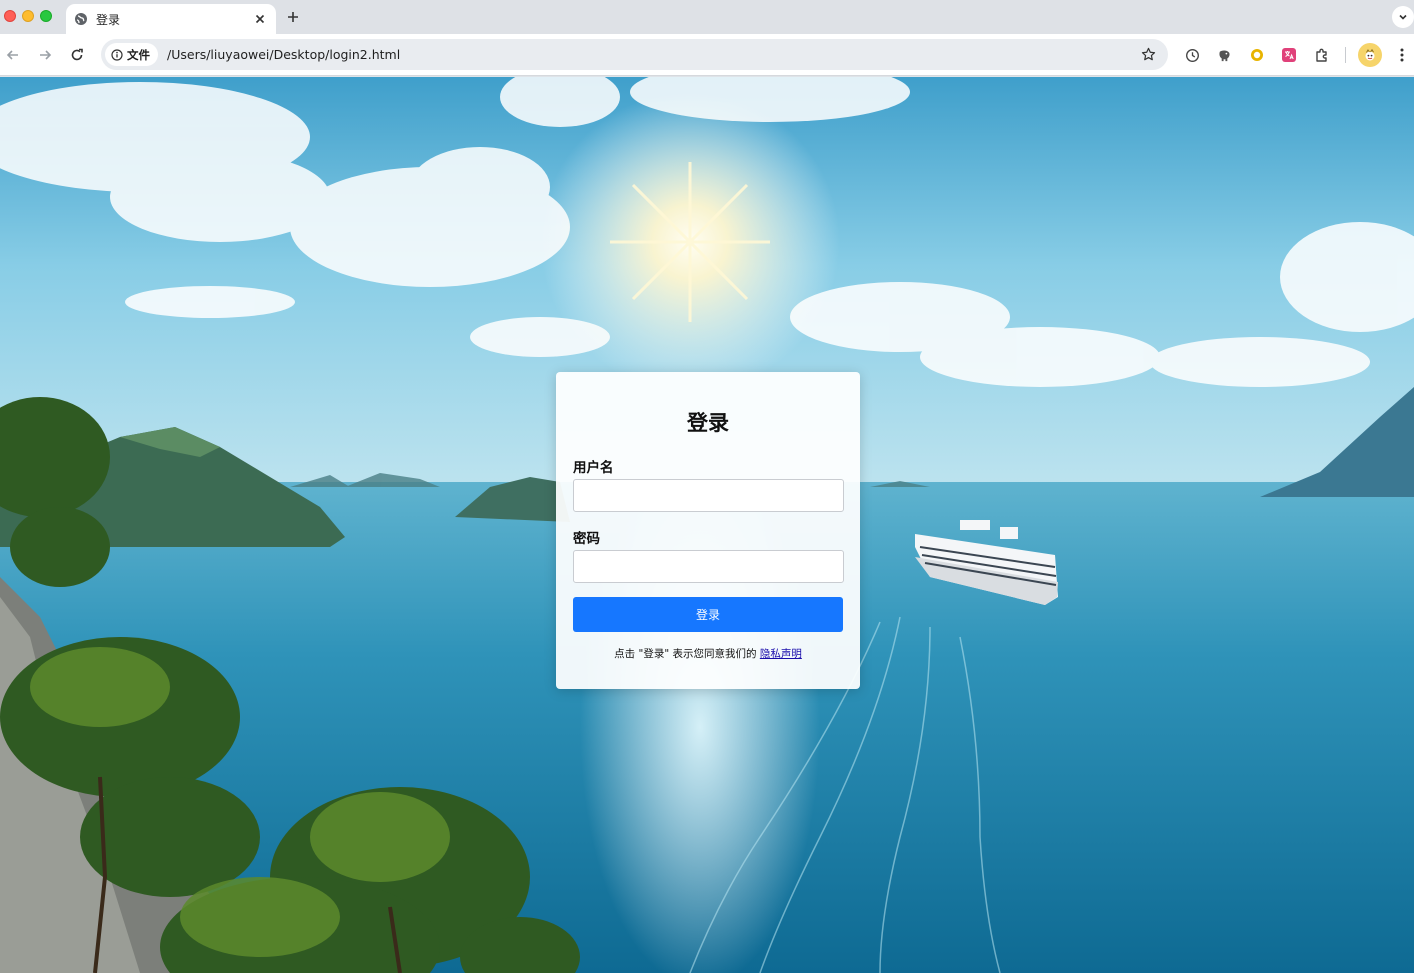  Describe the element at coordinates (586, 539) in the screenshot. I see `password-label: 密码` at that location.